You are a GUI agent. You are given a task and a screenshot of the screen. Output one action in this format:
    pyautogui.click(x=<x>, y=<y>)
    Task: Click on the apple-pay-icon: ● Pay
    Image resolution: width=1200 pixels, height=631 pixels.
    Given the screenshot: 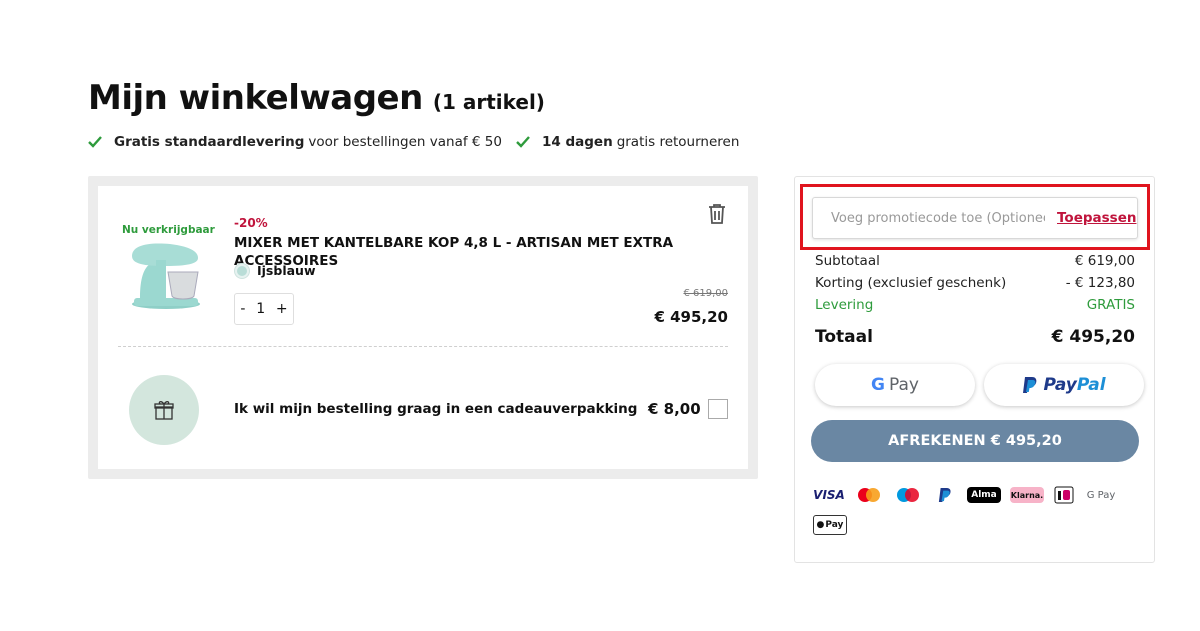 What is the action you would take?
    pyautogui.click(x=830, y=525)
    